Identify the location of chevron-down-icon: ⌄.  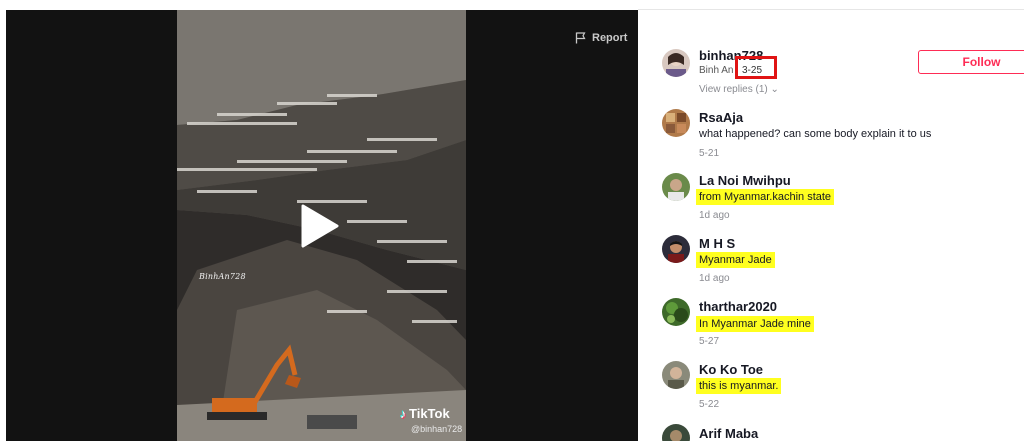
(774, 89).